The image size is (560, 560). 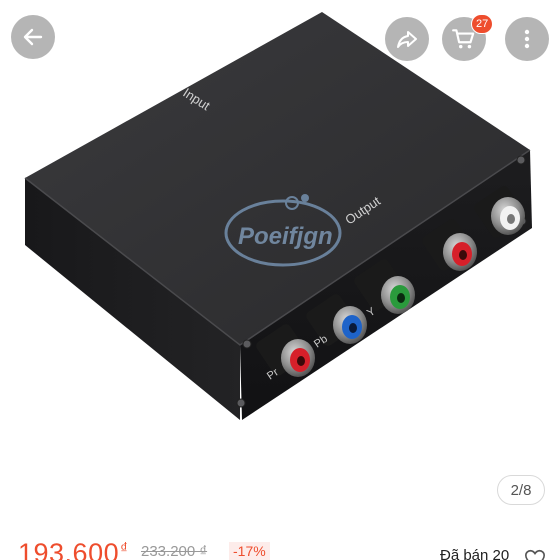 I want to click on arrow-left-icon, so click(x=33, y=37).